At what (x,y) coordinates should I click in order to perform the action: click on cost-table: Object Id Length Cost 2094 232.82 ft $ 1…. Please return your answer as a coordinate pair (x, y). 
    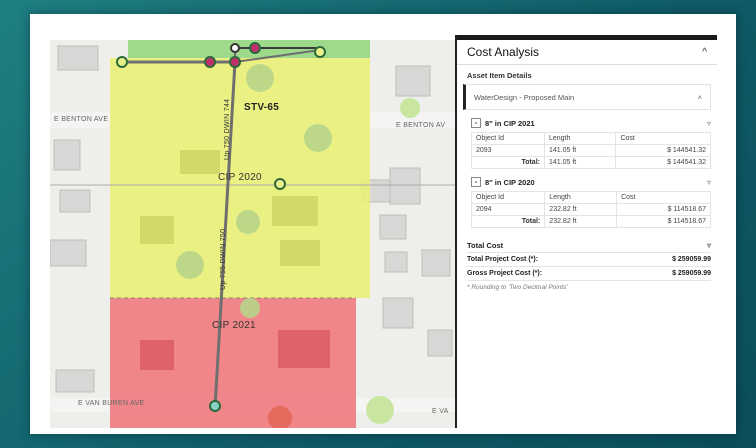
    Looking at the image, I should click on (590, 209).